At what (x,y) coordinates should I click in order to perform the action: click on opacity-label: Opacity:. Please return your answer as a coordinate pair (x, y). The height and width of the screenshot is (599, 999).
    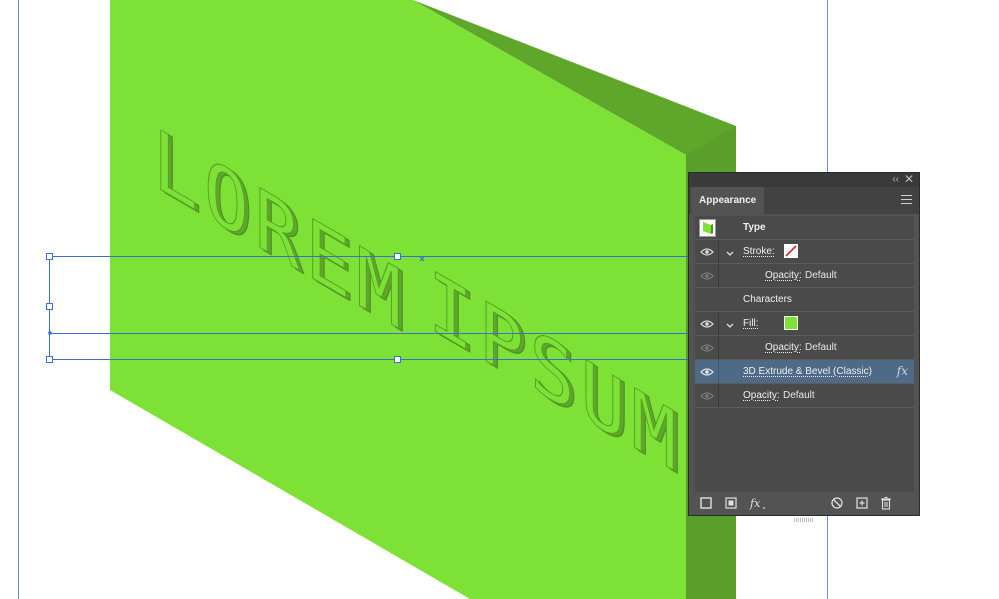
    Looking at the image, I should click on (761, 395).